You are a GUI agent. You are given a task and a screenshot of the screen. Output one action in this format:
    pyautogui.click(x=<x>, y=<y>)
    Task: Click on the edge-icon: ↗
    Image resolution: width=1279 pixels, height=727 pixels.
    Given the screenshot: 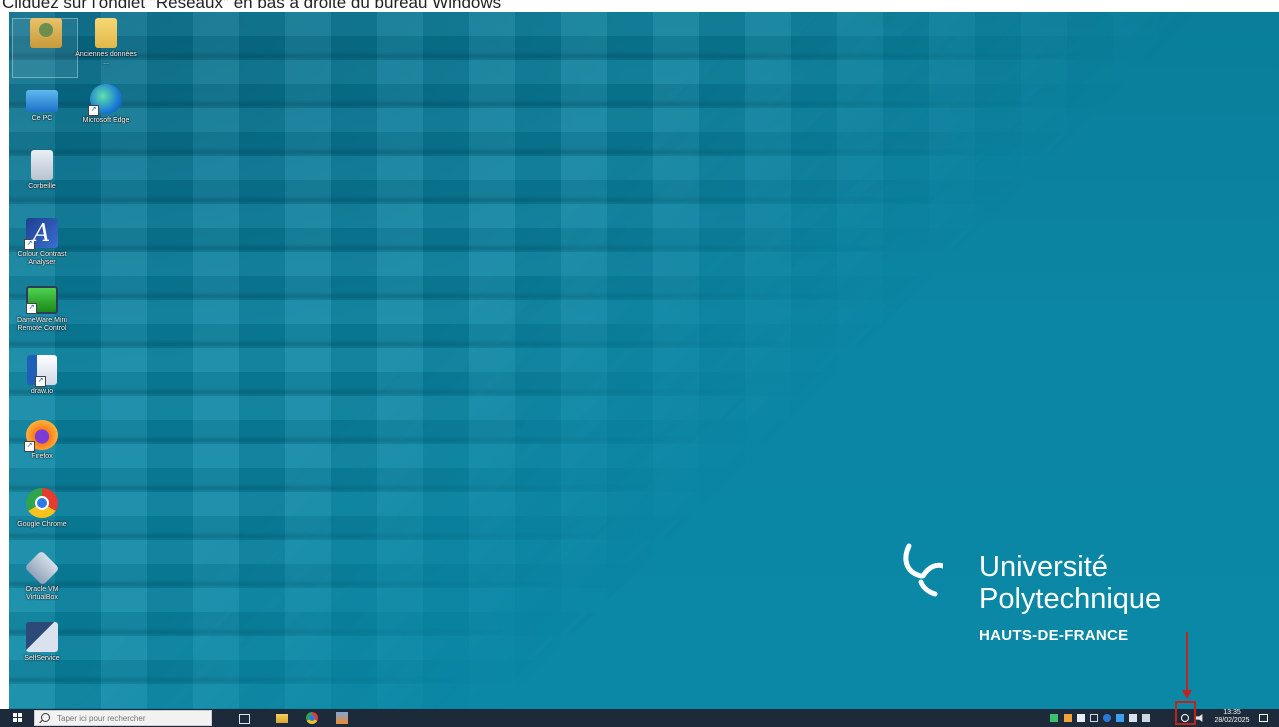 What is the action you would take?
    pyautogui.click(x=105, y=100)
    